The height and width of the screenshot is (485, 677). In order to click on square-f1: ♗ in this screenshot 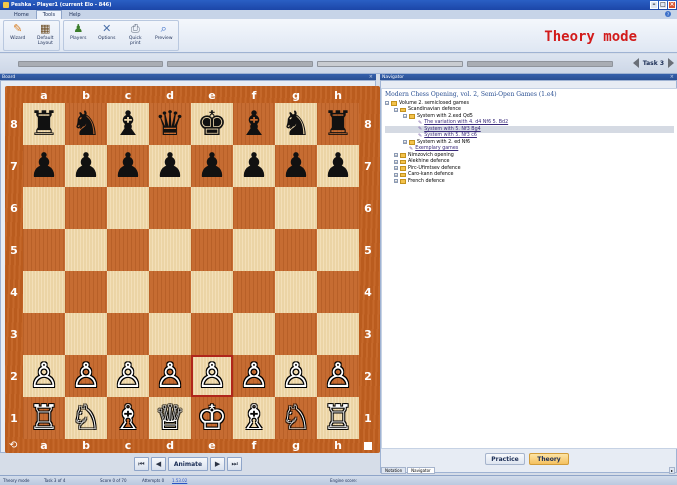, I will do `click(254, 418)`.